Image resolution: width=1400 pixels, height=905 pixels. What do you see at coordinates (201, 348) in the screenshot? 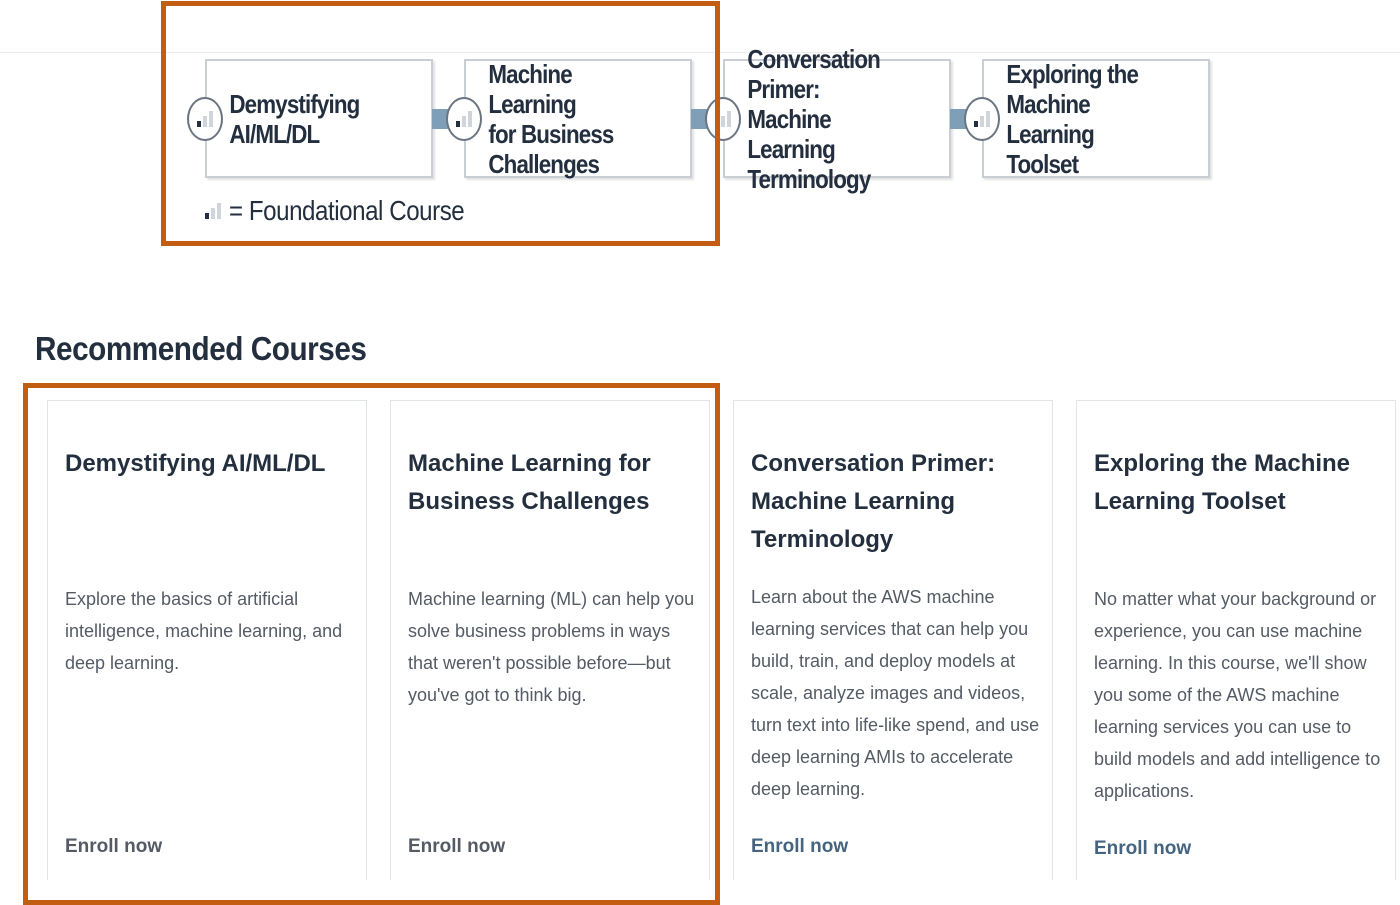
I see `section-title: Recommended Courses` at bounding box center [201, 348].